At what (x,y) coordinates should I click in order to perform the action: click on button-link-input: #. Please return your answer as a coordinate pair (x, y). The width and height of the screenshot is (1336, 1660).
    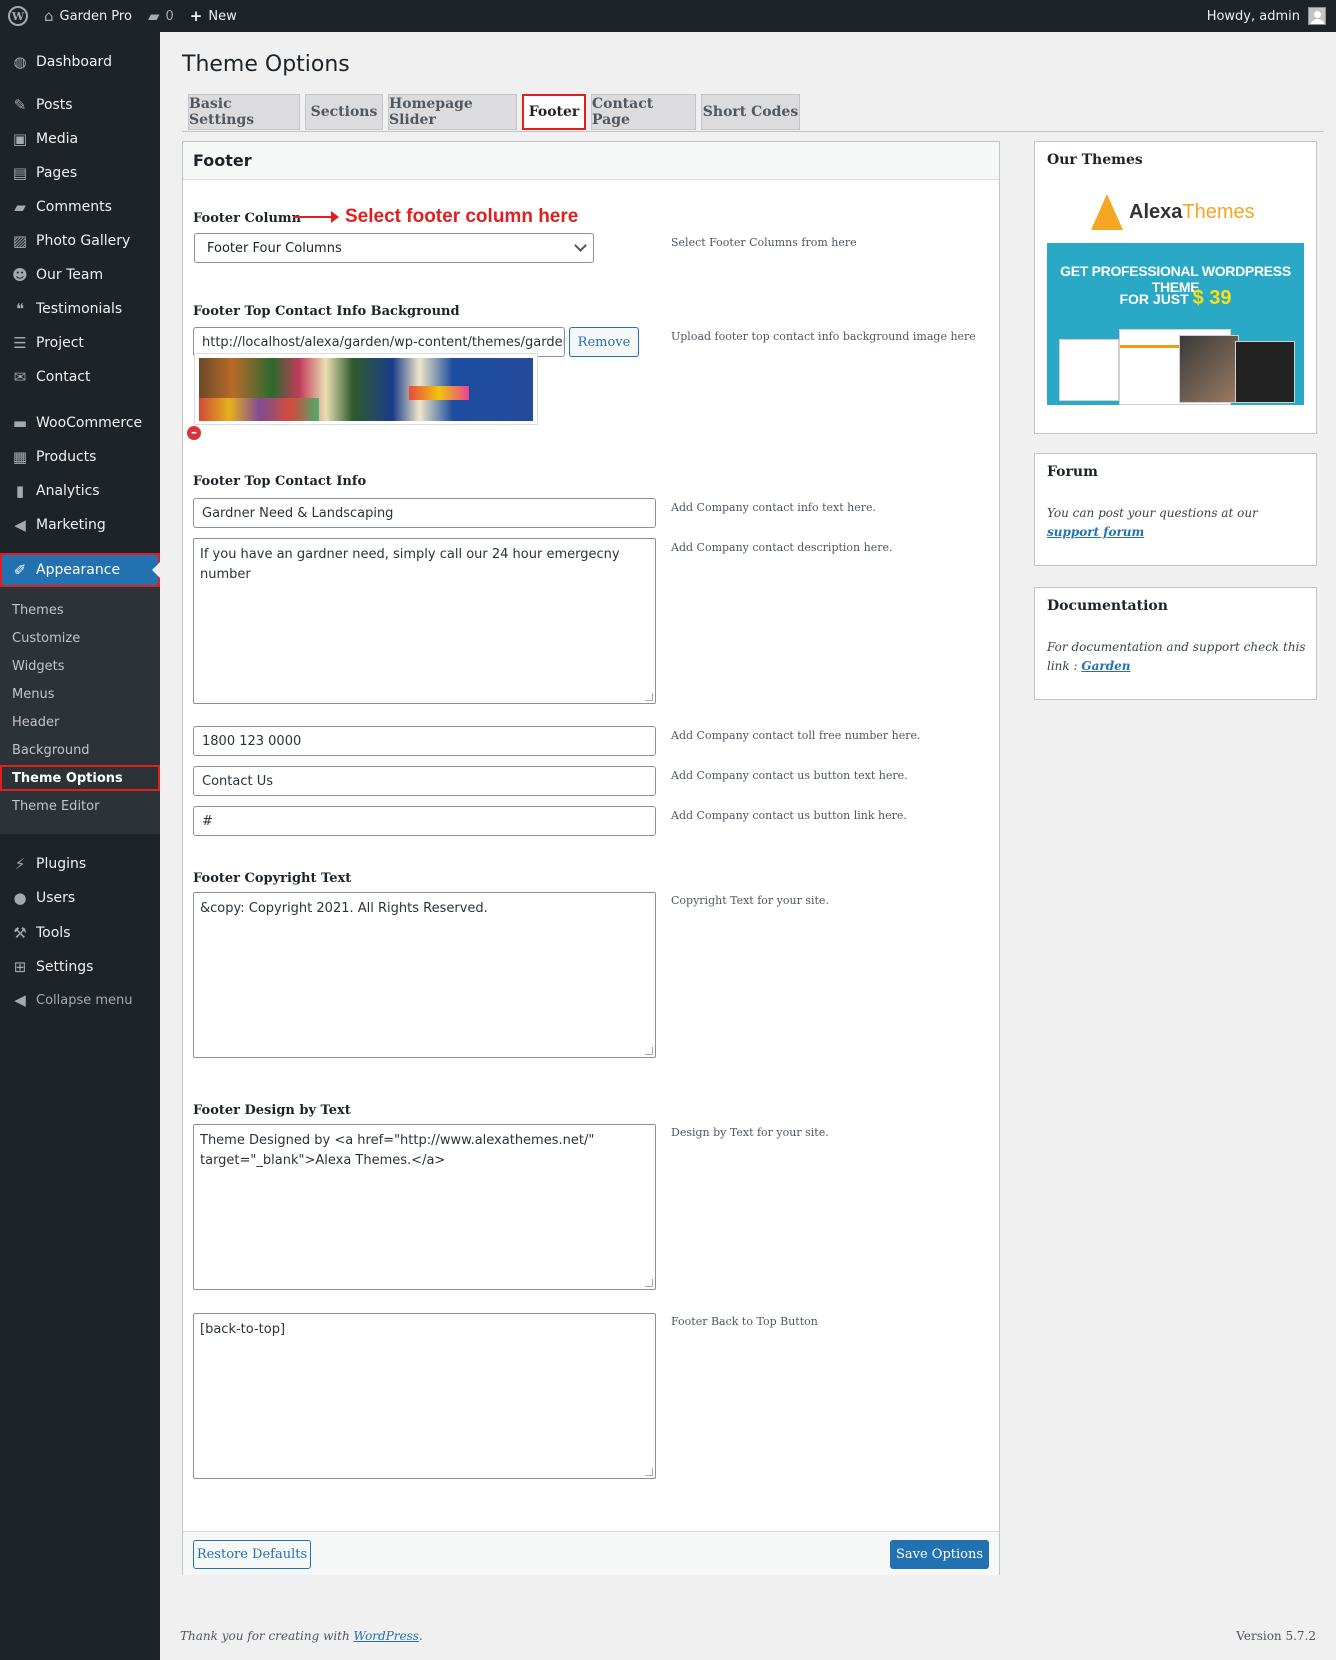
    Looking at the image, I should click on (424, 821).